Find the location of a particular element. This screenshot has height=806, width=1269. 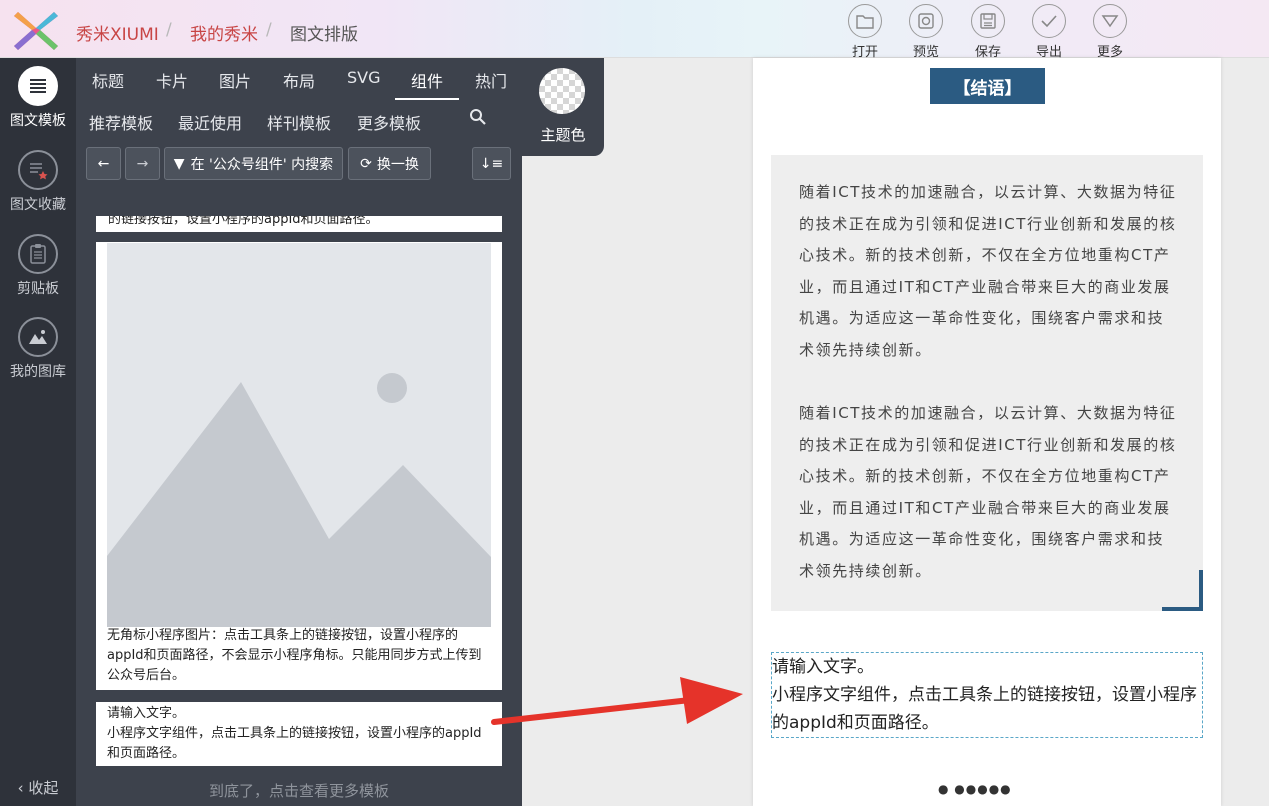

subtab-recent: 最近使用 is located at coordinates (210, 122).